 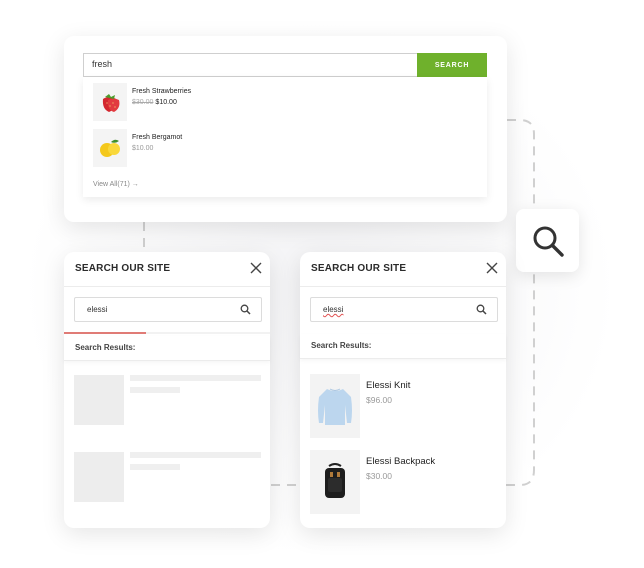 What do you see at coordinates (401, 461) in the screenshot?
I see `result-name: Elessi Backpack` at bounding box center [401, 461].